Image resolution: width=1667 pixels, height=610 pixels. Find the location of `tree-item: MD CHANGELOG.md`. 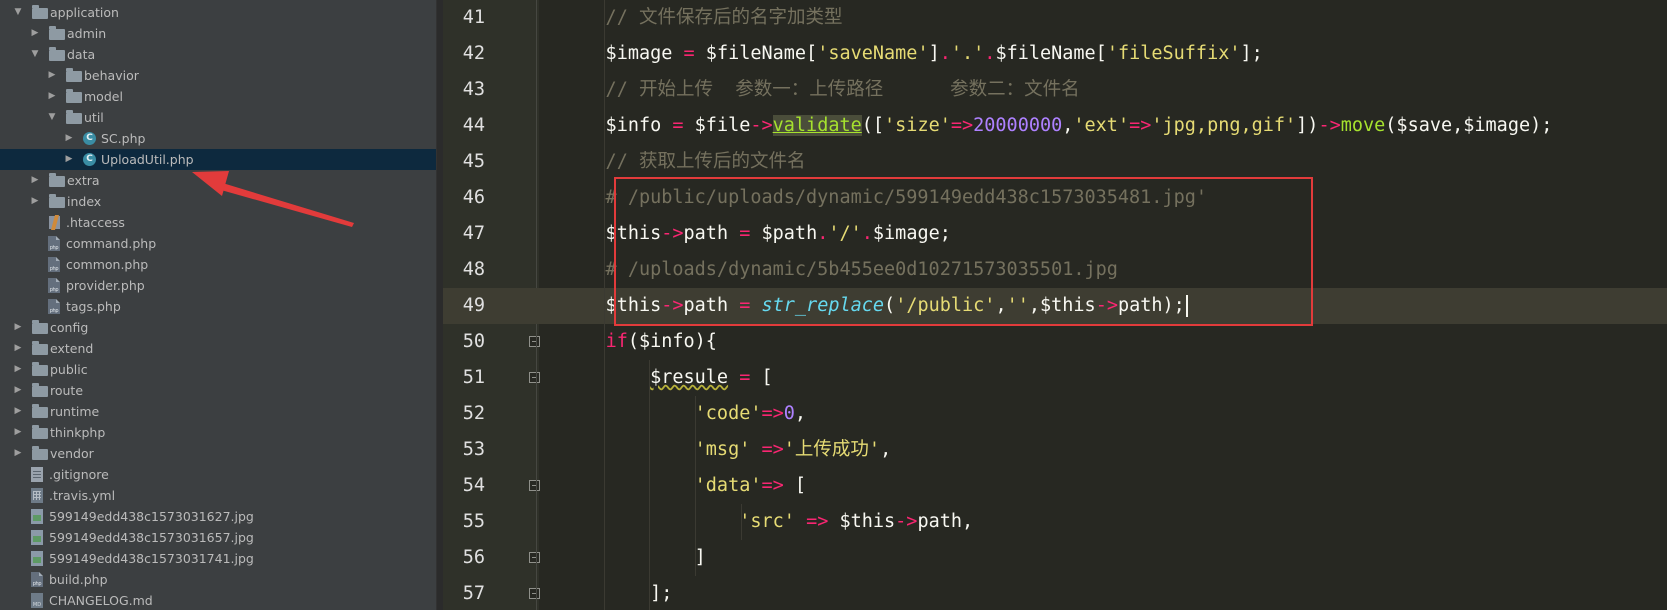

tree-item: MD CHANGELOG.md is located at coordinates (218, 600).